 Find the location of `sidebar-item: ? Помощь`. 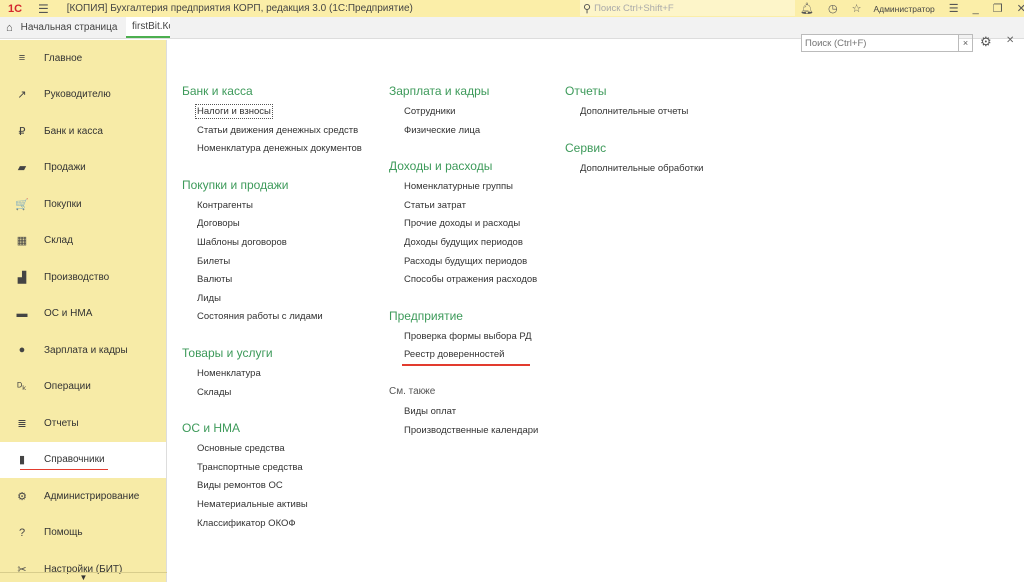

sidebar-item: ? Помощь is located at coordinates (83, 533).